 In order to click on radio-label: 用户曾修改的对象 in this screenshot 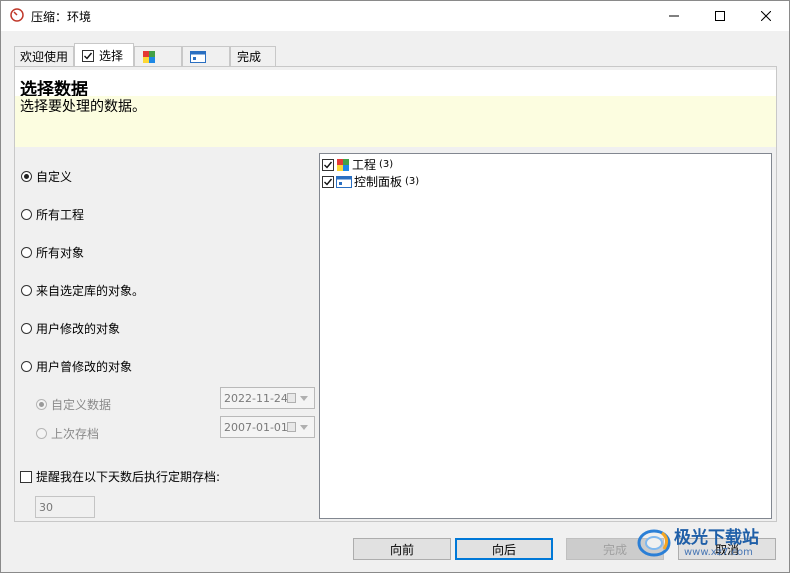, I will do `click(84, 367)`.